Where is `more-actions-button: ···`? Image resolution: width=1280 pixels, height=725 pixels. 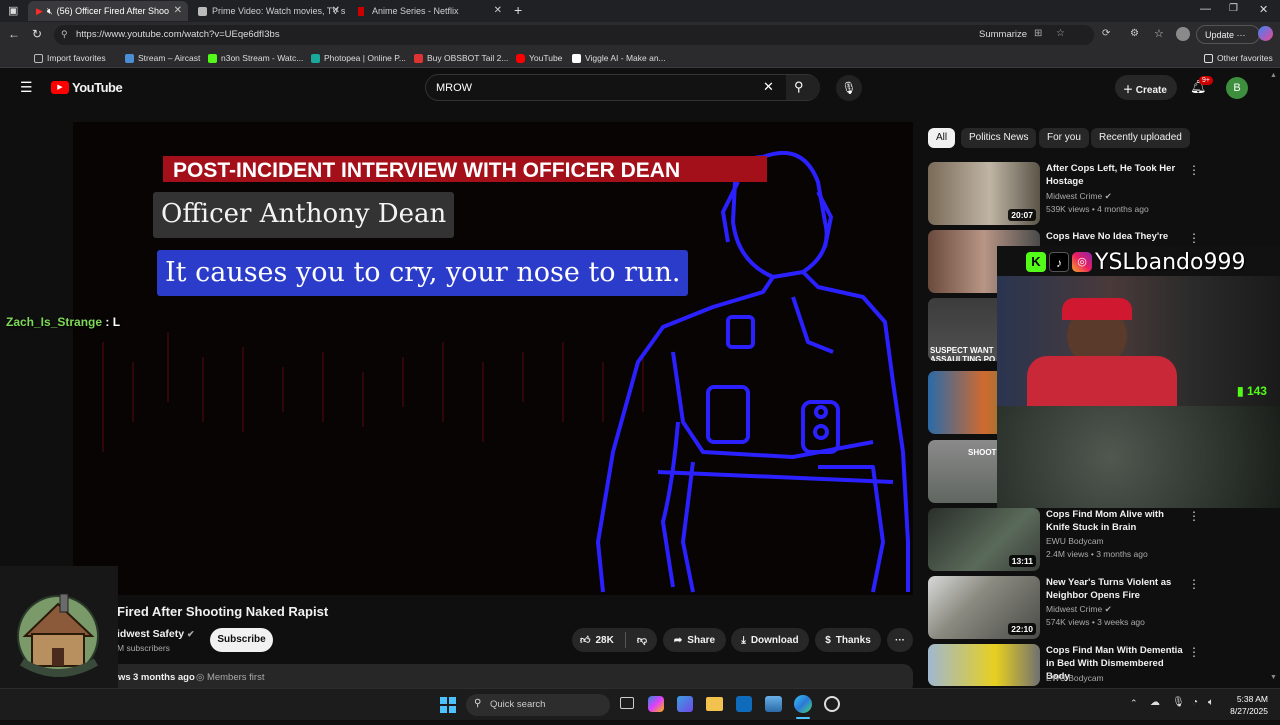
more-actions-button: ··· is located at coordinates (900, 640).